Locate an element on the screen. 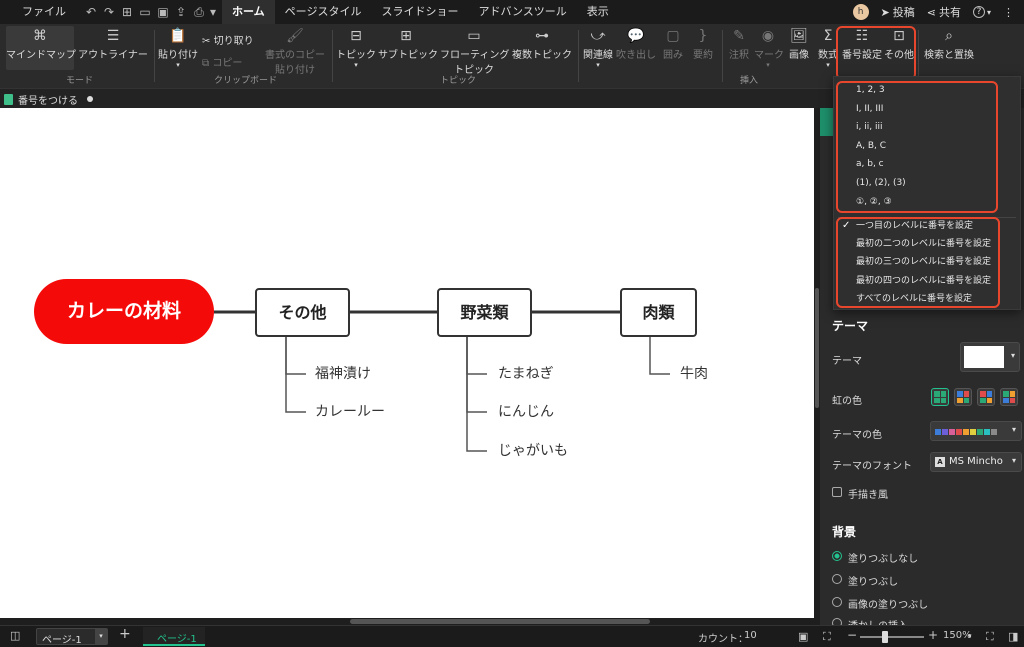 The width and height of the screenshot is (1024, 647). redo-icon: ↷ is located at coordinates (109, 12).